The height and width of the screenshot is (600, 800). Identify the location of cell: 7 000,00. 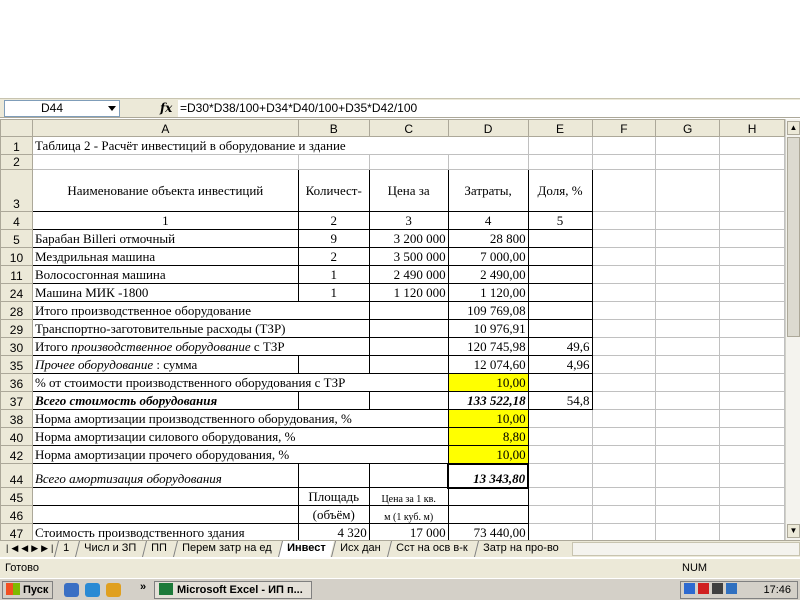
(488, 256).